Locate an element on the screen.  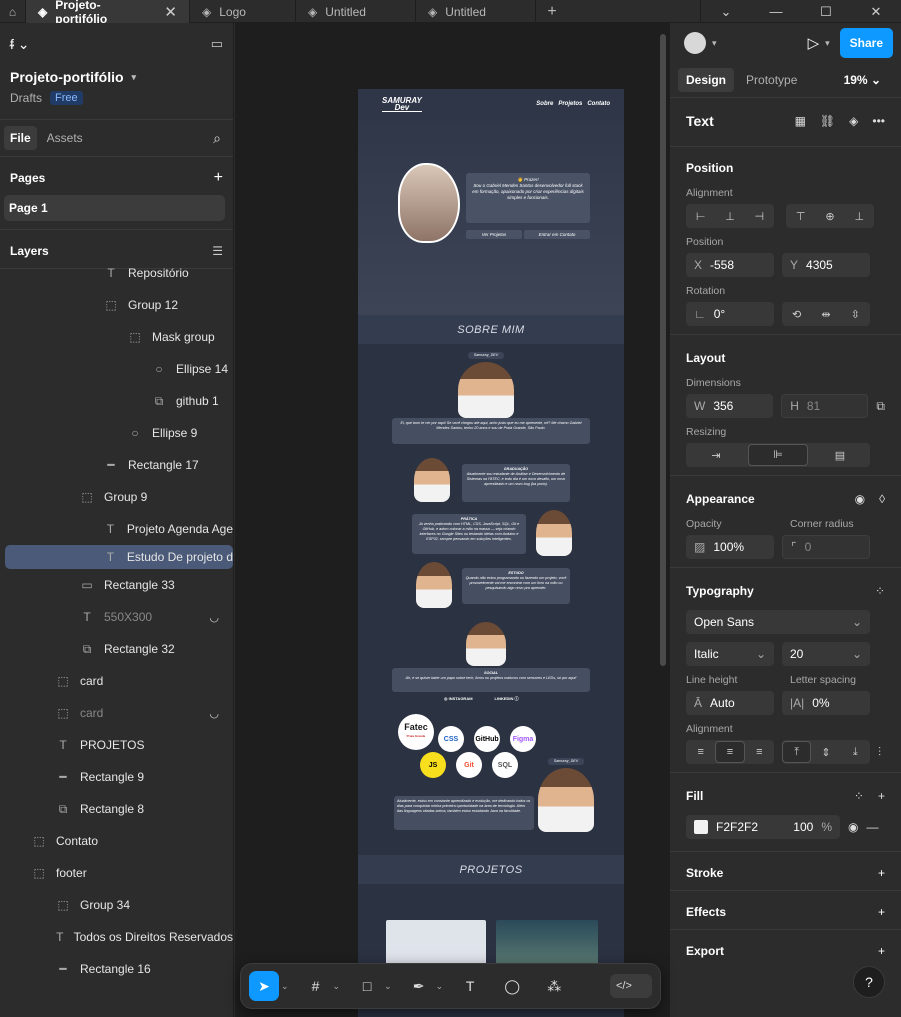
hero-projects-button: Ver Projetos is located at coordinates (494, 234).